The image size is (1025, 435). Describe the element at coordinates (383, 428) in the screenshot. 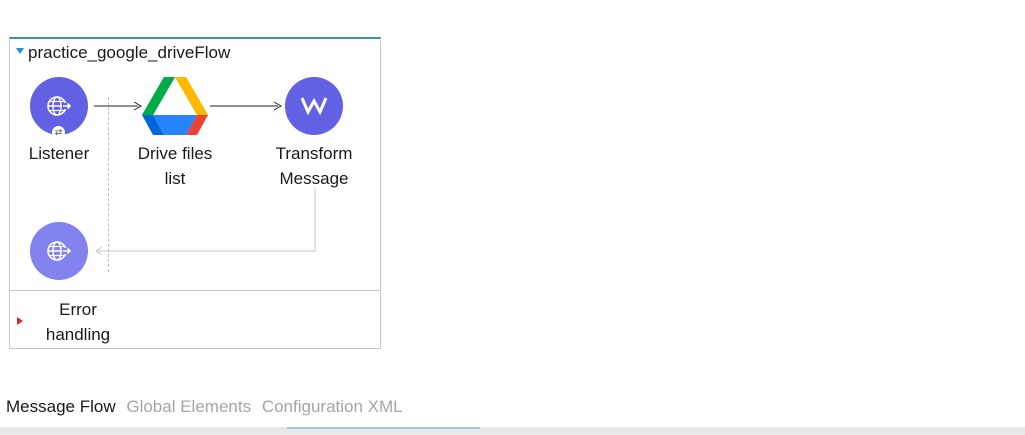

I see `scrollbar-thumb` at that location.